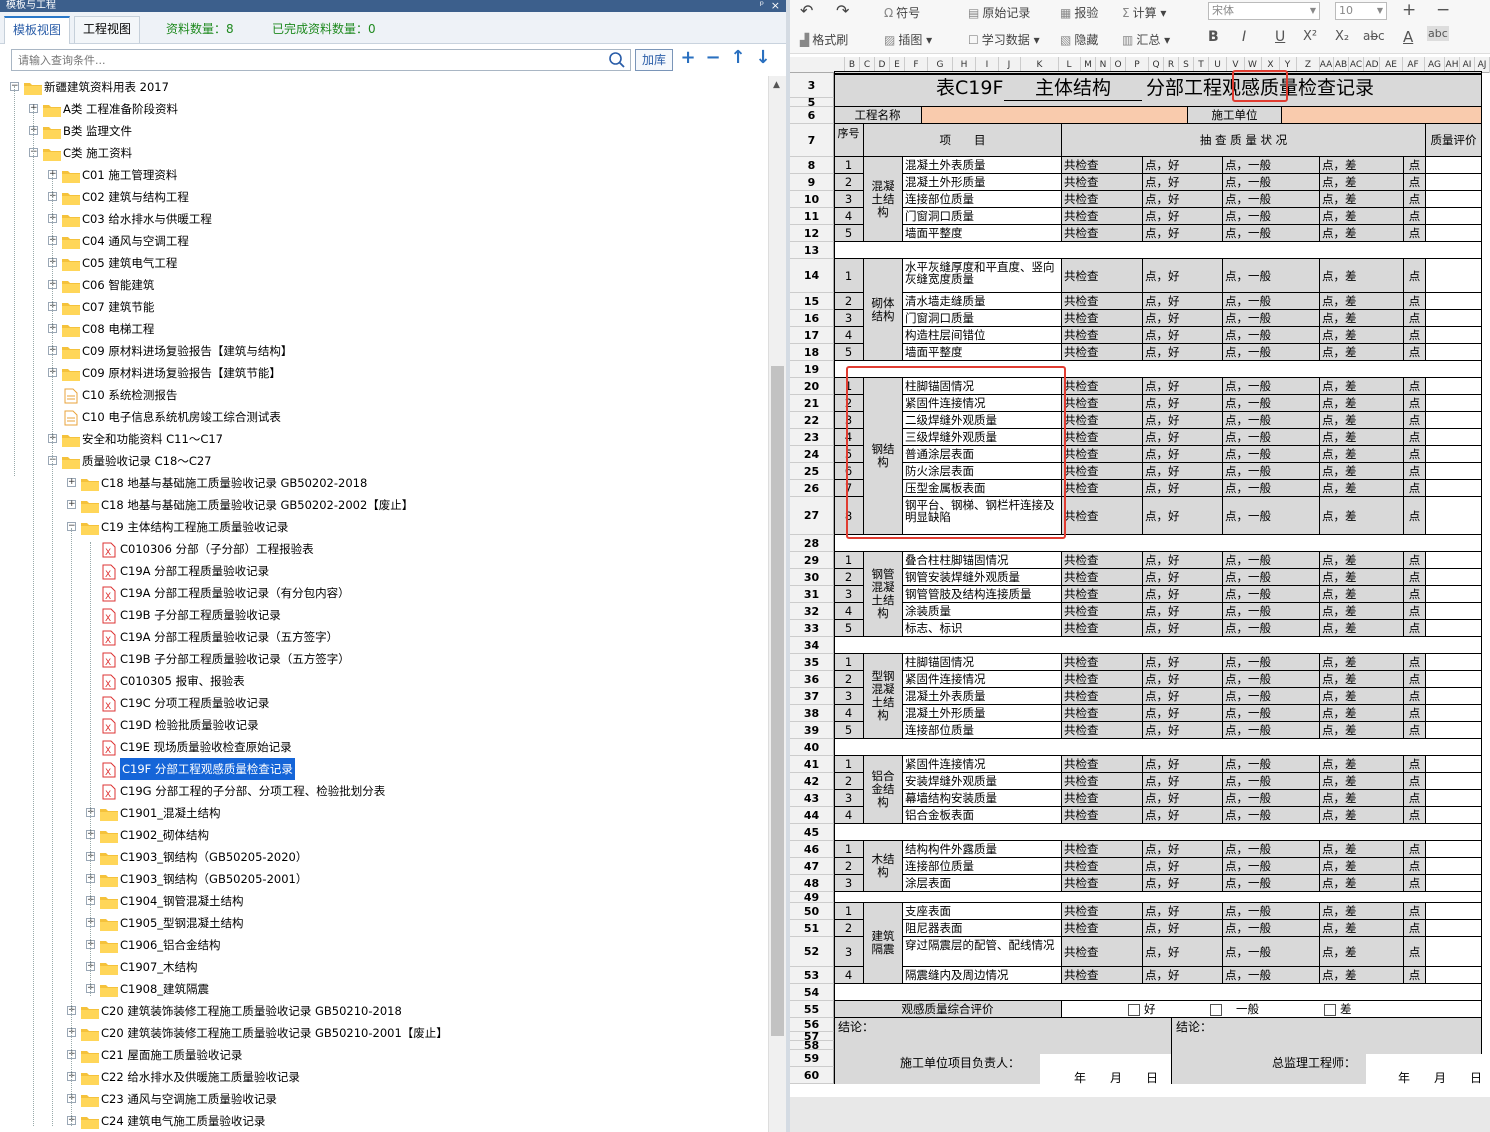 The width and height of the screenshot is (1490, 1132). Describe the element at coordinates (849, 952) in the screenshot. I see `seq-cell: 3` at that location.